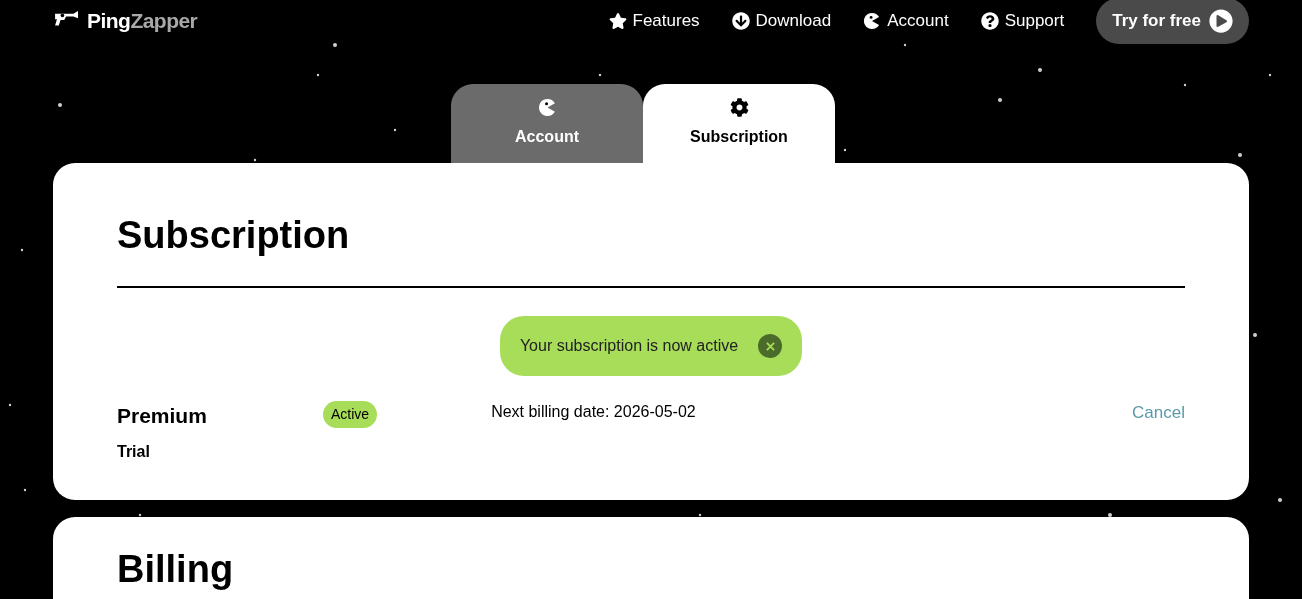  What do you see at coordinates (1022, 21) in the screenshot?
I see `nav-link: Support` at bounding box center [1022, 21].